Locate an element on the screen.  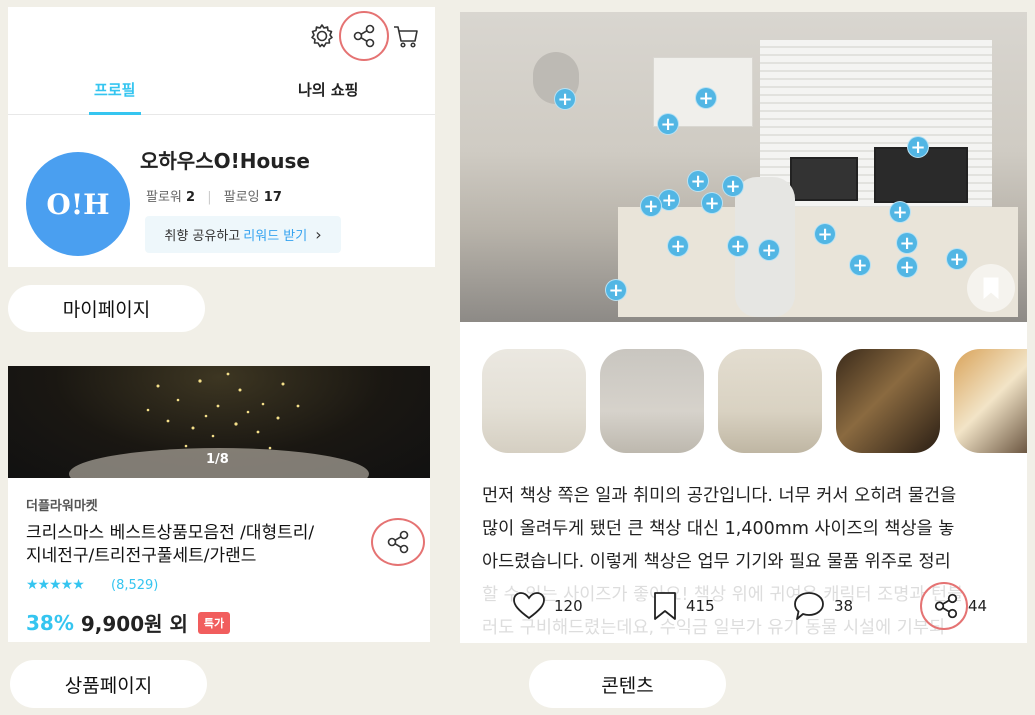
reward-link: 리워드 받기 is located at coordinates (275, 234).